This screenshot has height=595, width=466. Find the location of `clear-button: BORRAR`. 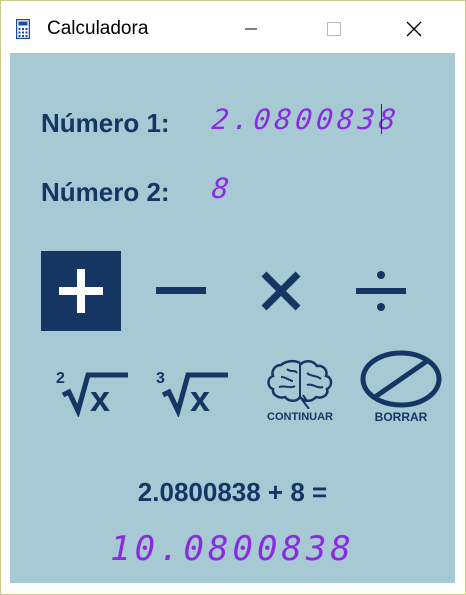

clear-button: BORRAR is located at coordinates (401, 387).